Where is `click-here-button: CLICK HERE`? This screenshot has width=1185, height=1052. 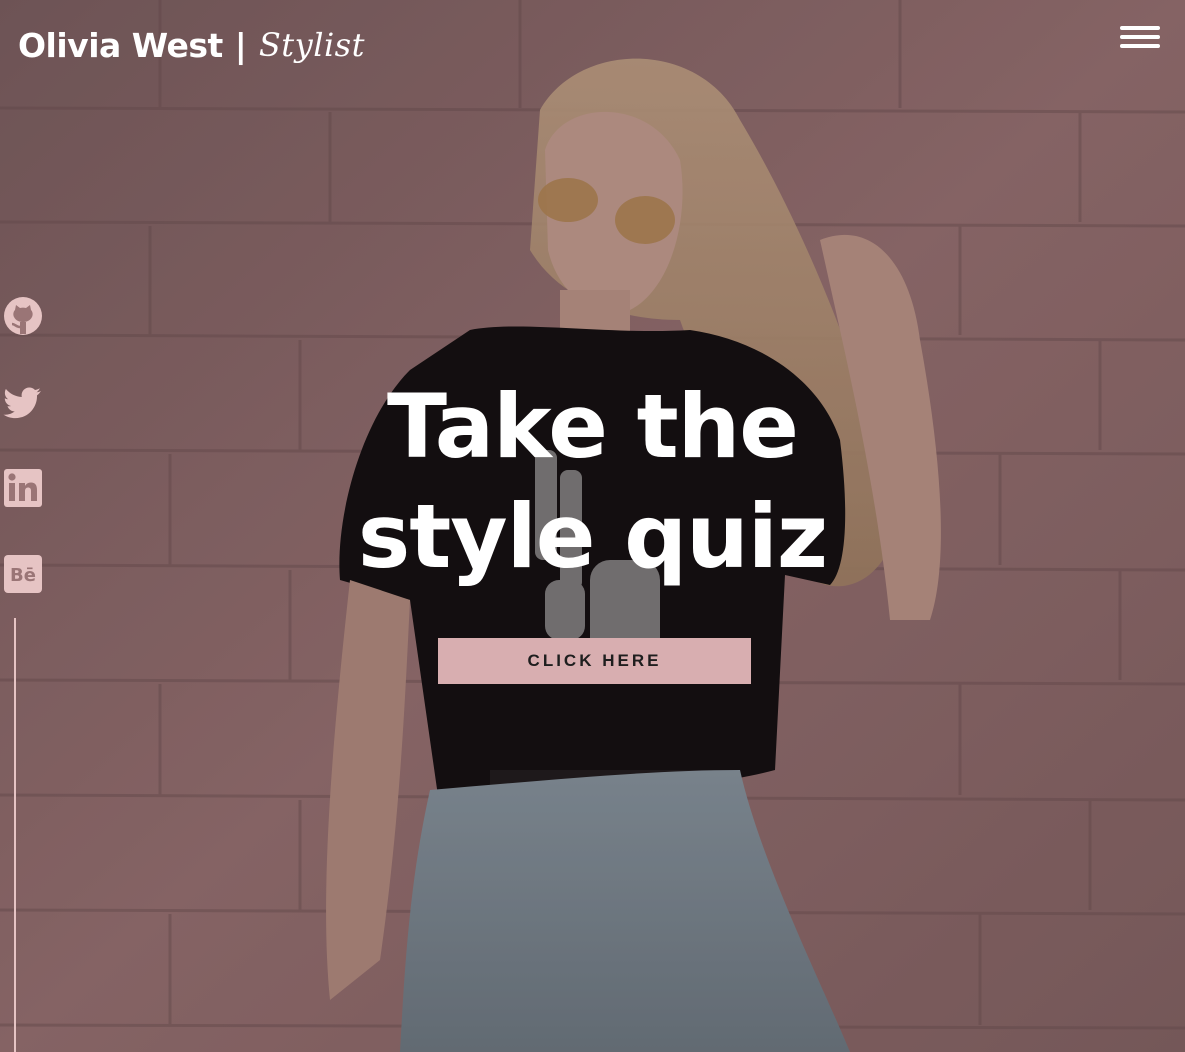
click-here-button: CLICK HERE is located at coordinates (594, 661).